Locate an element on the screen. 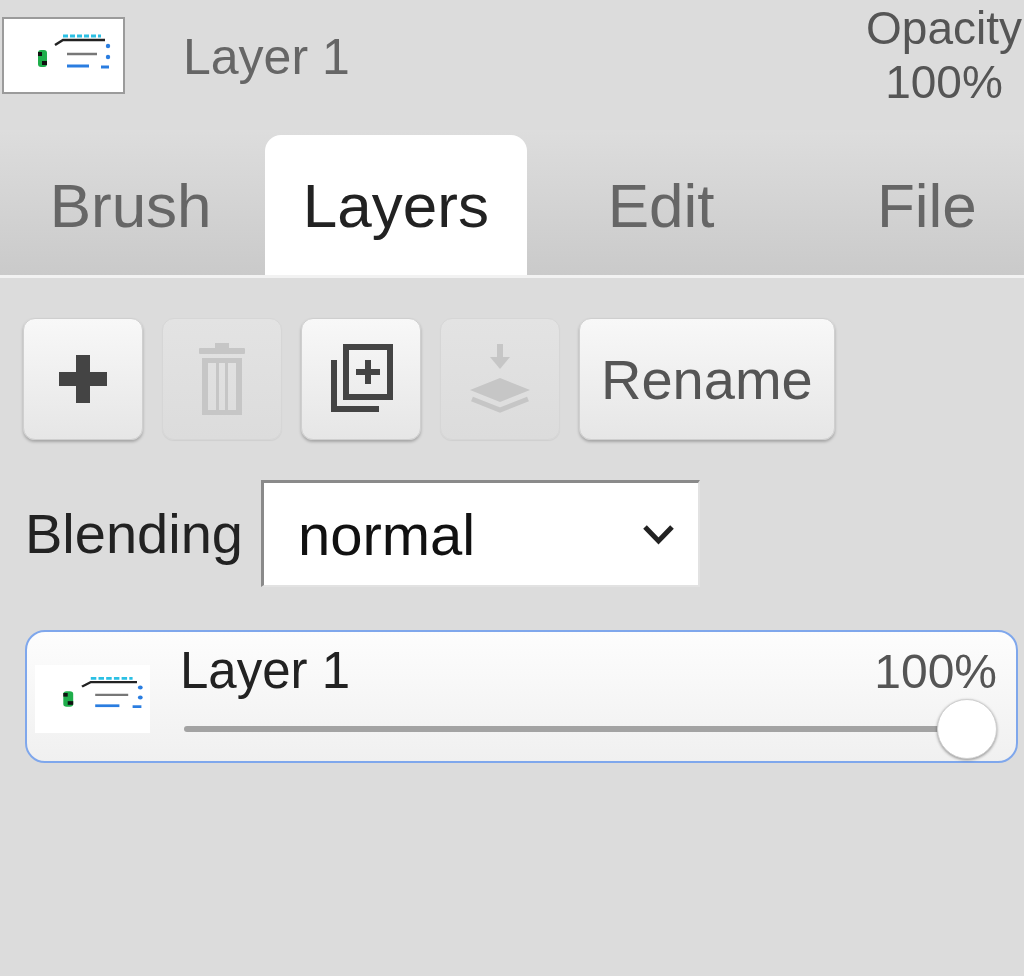  add-layer-button is located at coordinates (83, 379).